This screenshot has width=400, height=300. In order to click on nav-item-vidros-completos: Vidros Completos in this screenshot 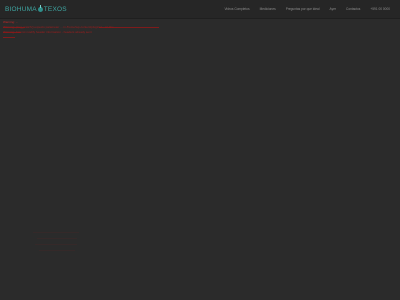, I will do `click(236, 9)`.